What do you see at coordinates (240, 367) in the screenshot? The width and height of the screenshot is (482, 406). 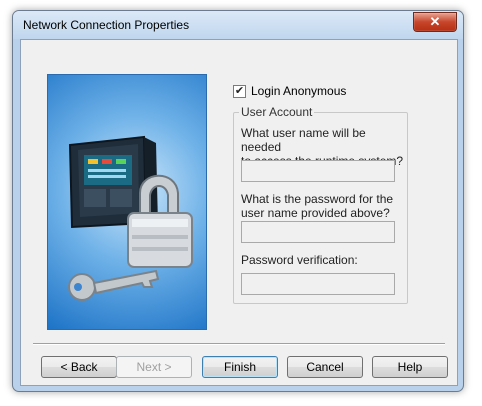 I see `finish-button: Finish` at bounding box center [240, 367].